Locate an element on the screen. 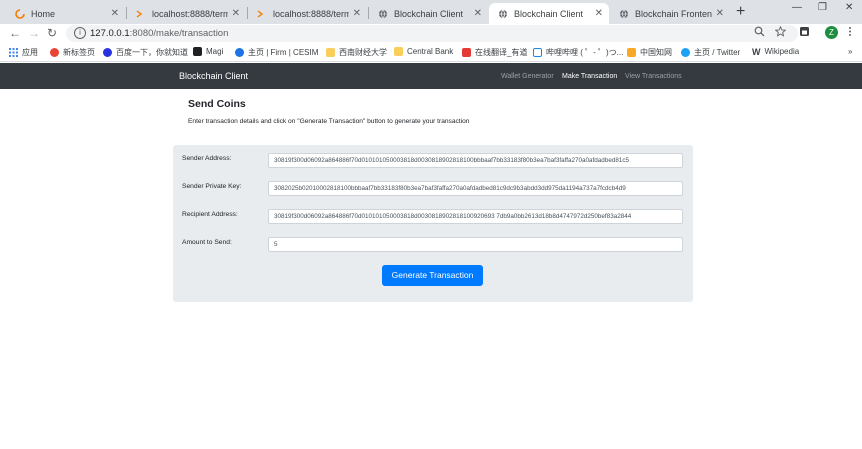  tab-home: Home ✕ is located at coordinates (65, 13).